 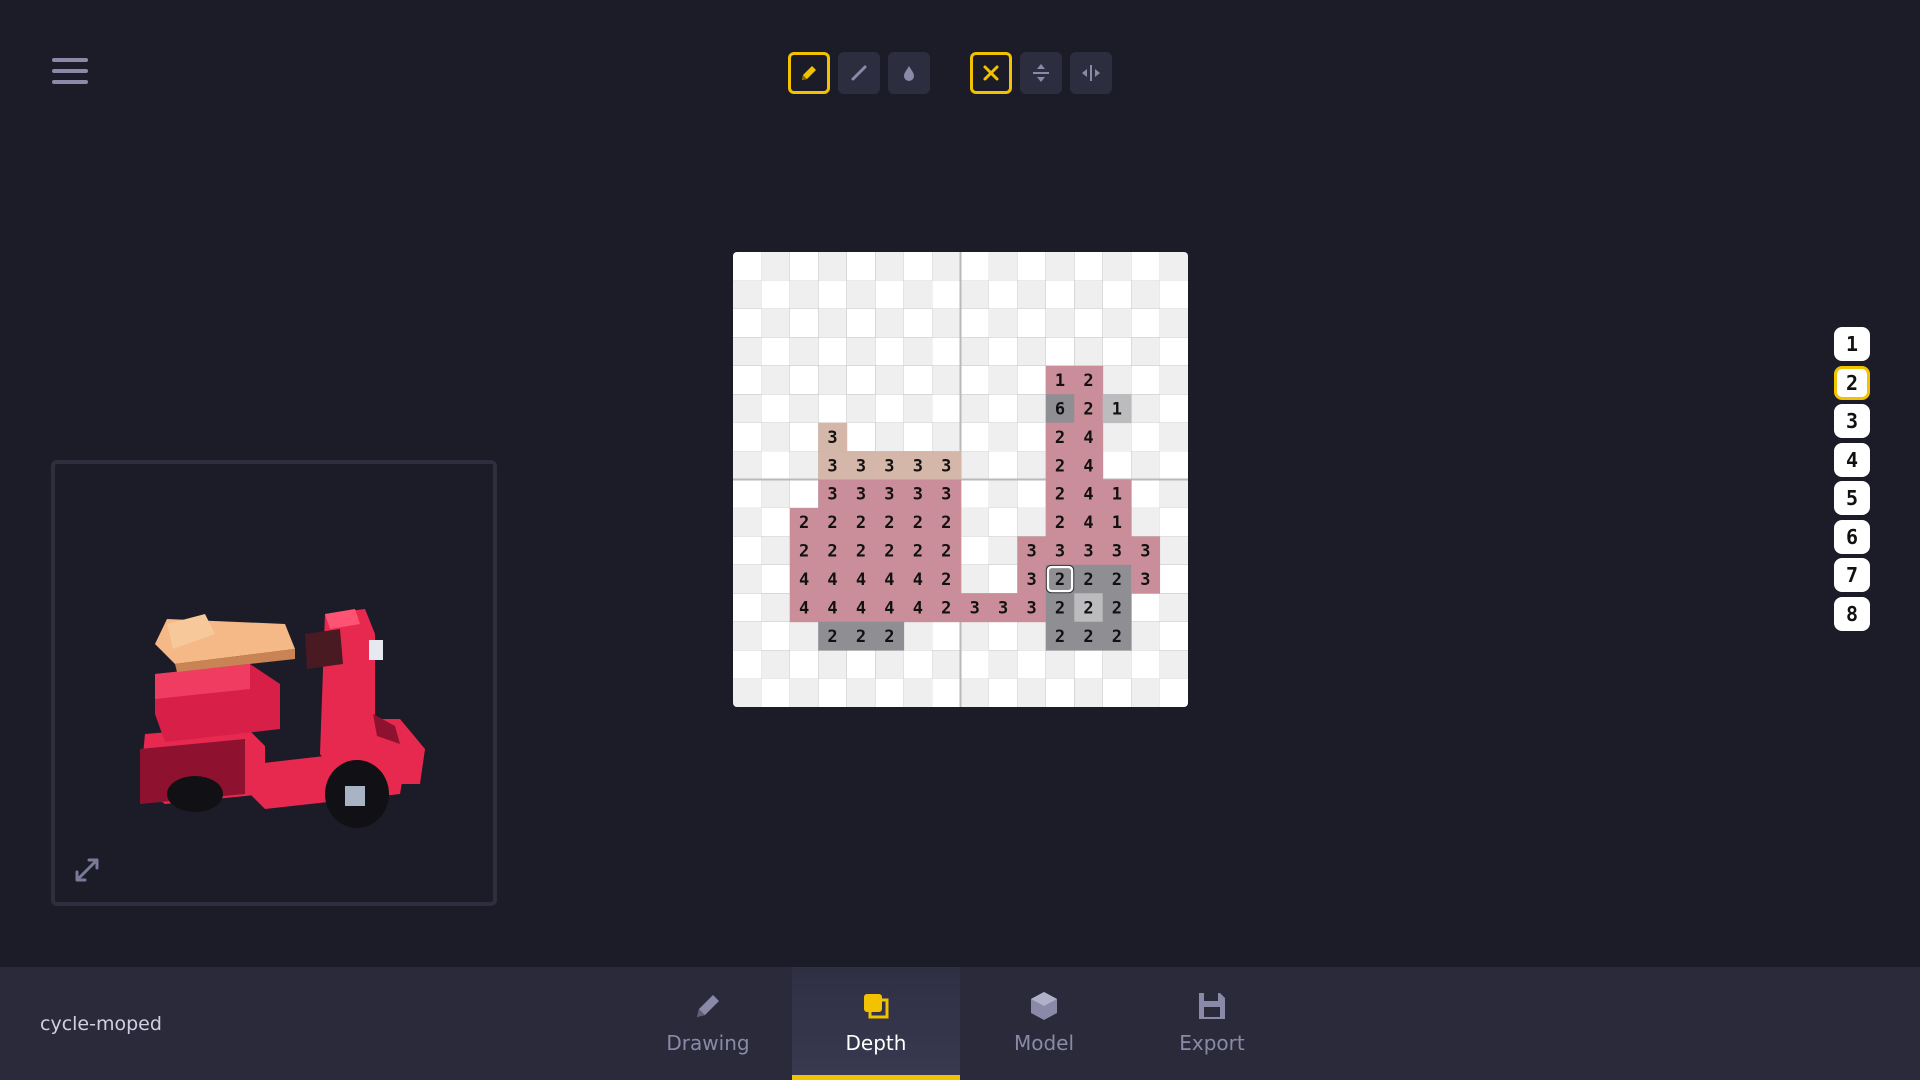 I want to click on tab-label: Model, so click(x=1044, y=1043).